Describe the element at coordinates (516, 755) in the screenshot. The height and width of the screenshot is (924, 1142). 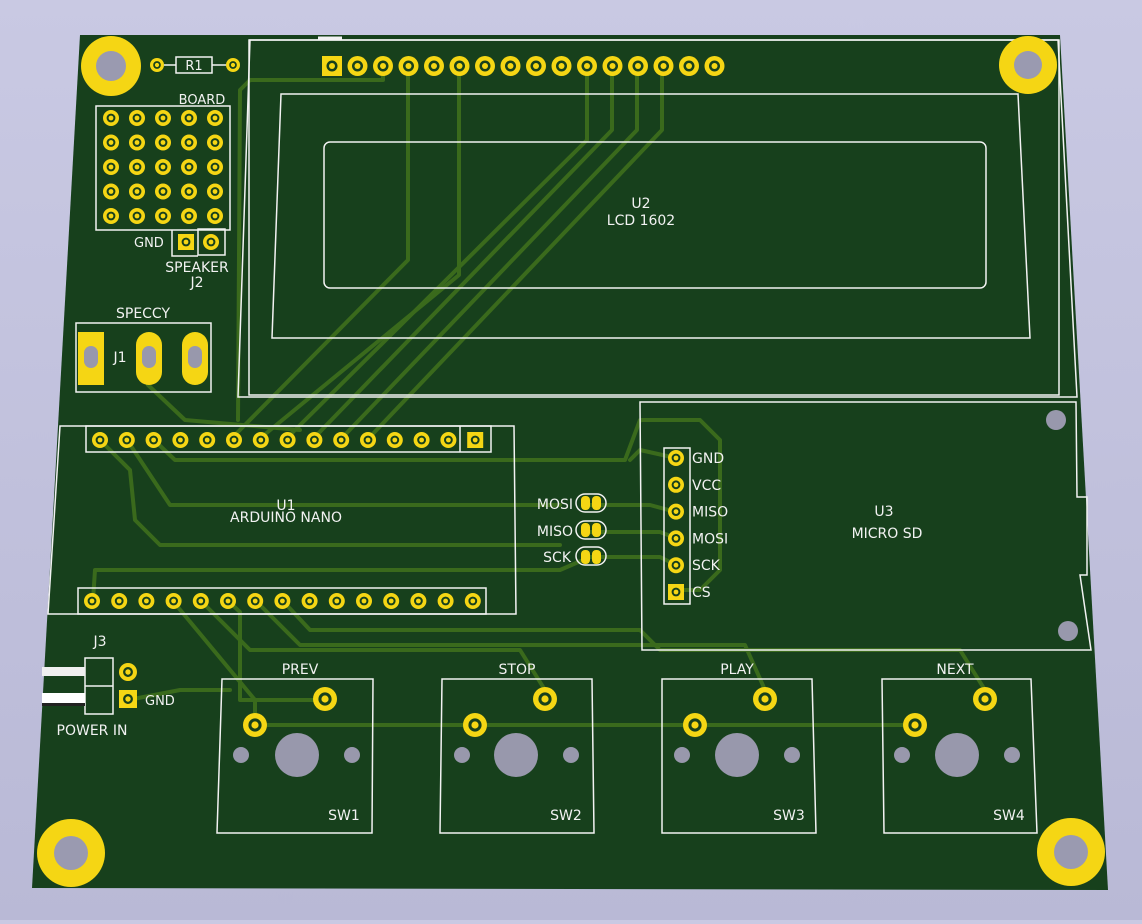
I see `sw2-center-hole` at that location.